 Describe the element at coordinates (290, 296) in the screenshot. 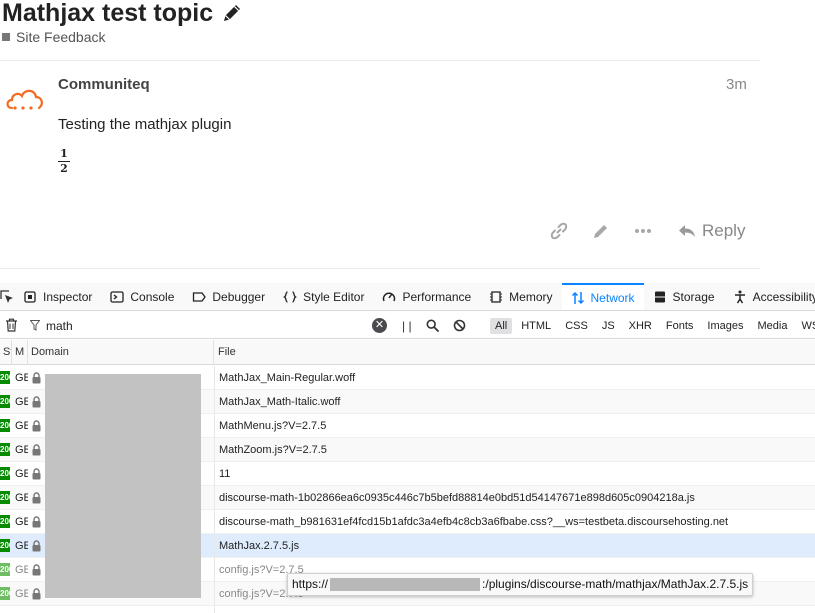

I see `style-editor-icon` at that location.